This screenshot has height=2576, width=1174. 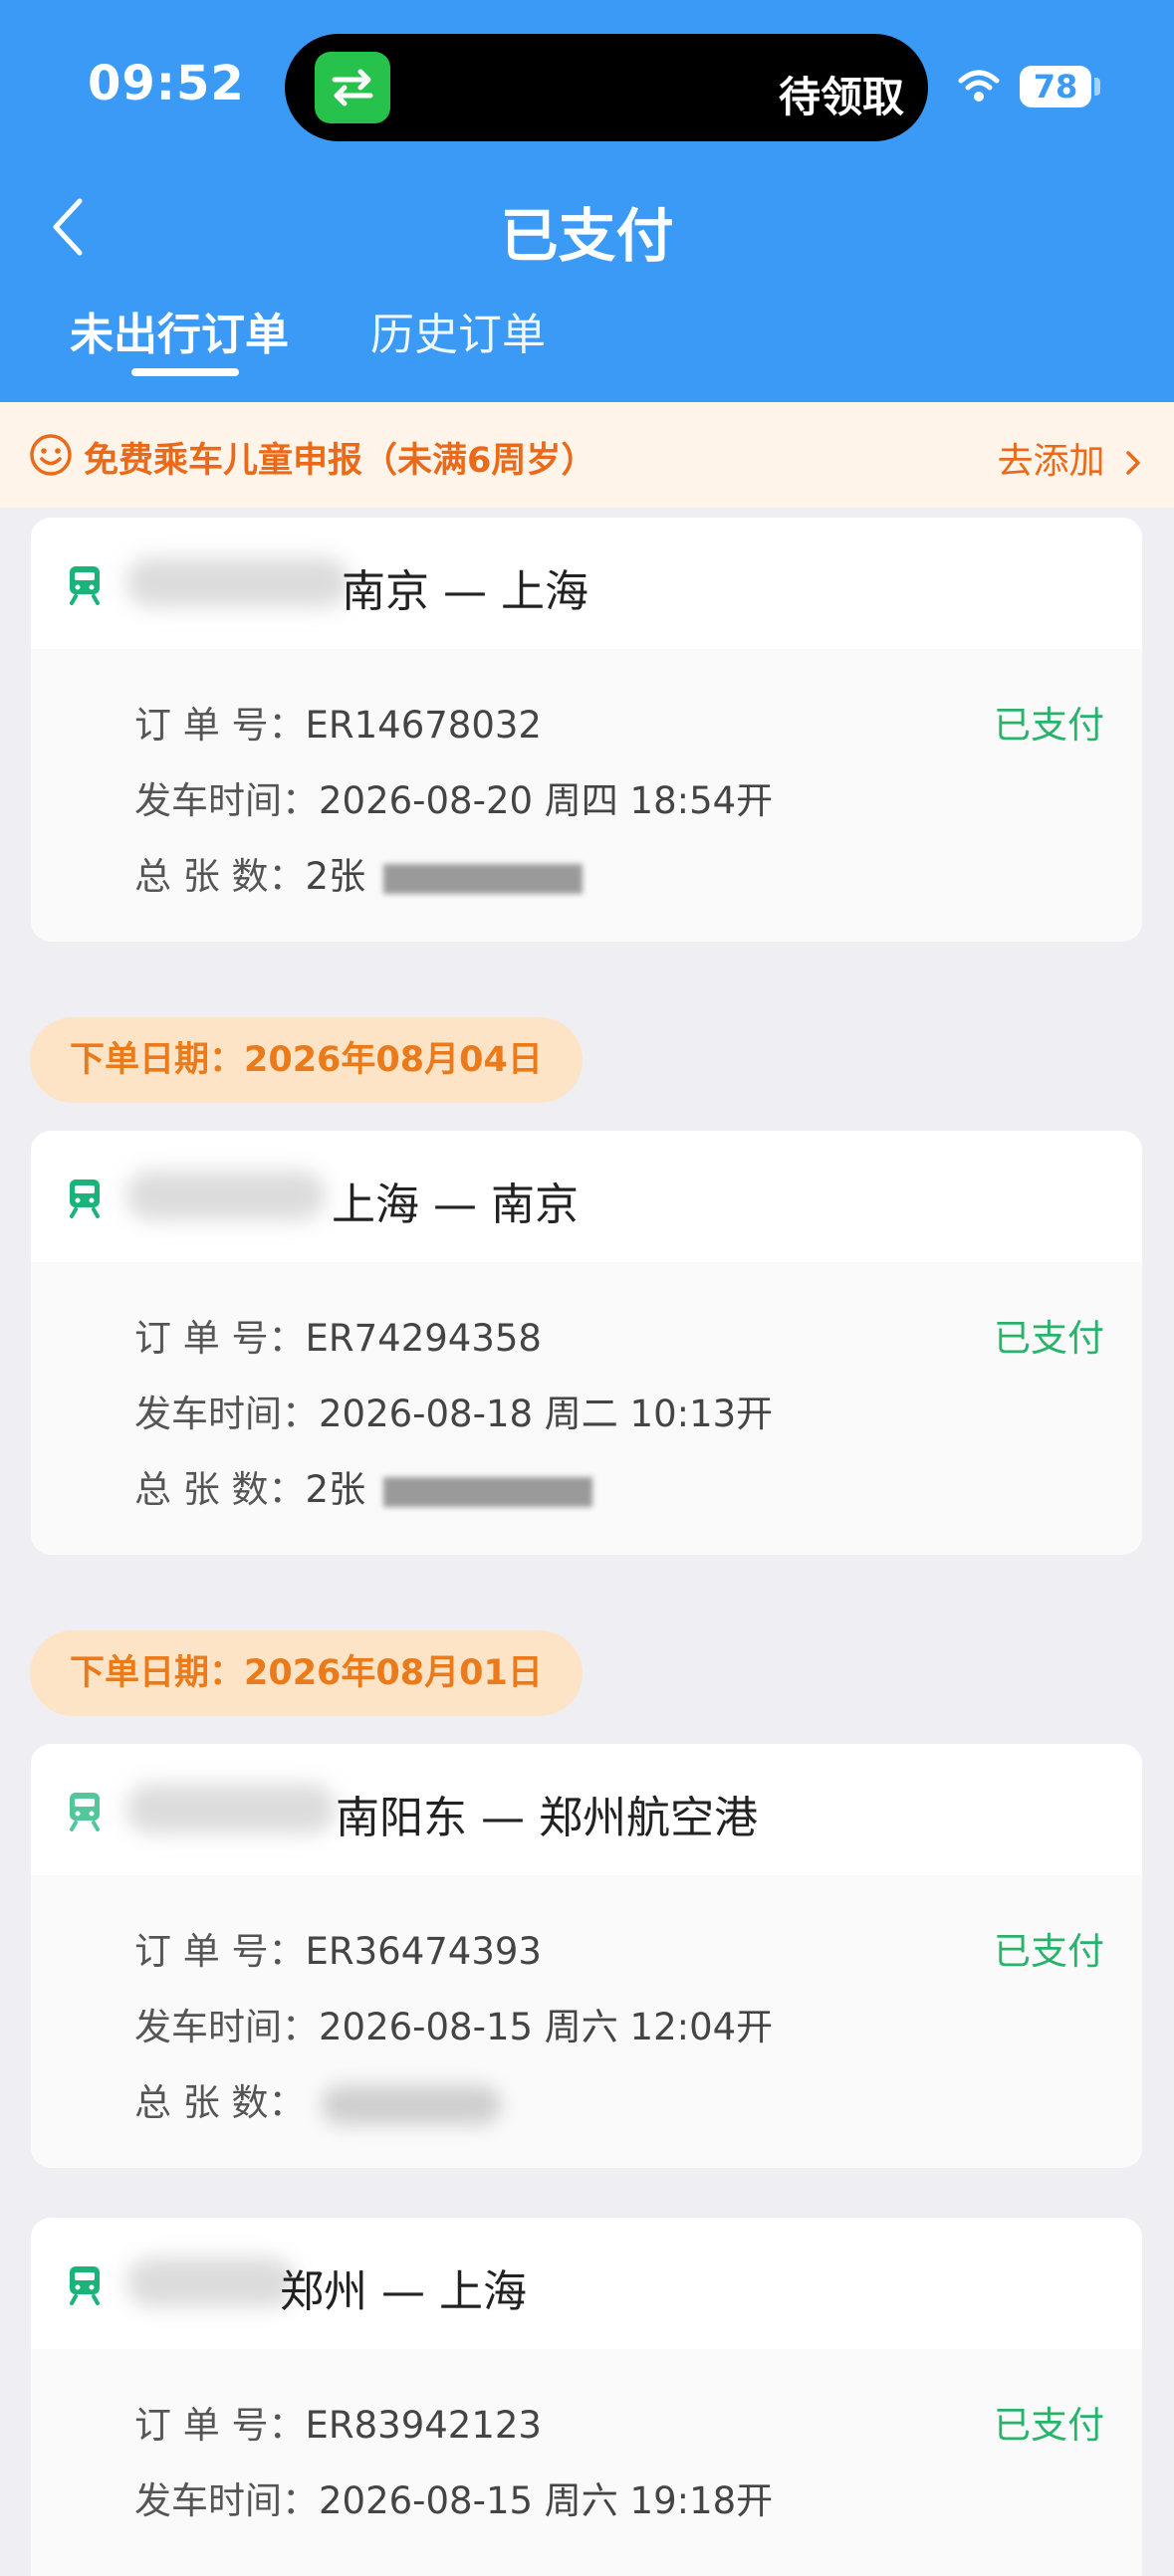 What do you see at coordinates (1133, 463) in the screenshot?
I see `chevron-right-icon` at bounding box center [1133, 463].